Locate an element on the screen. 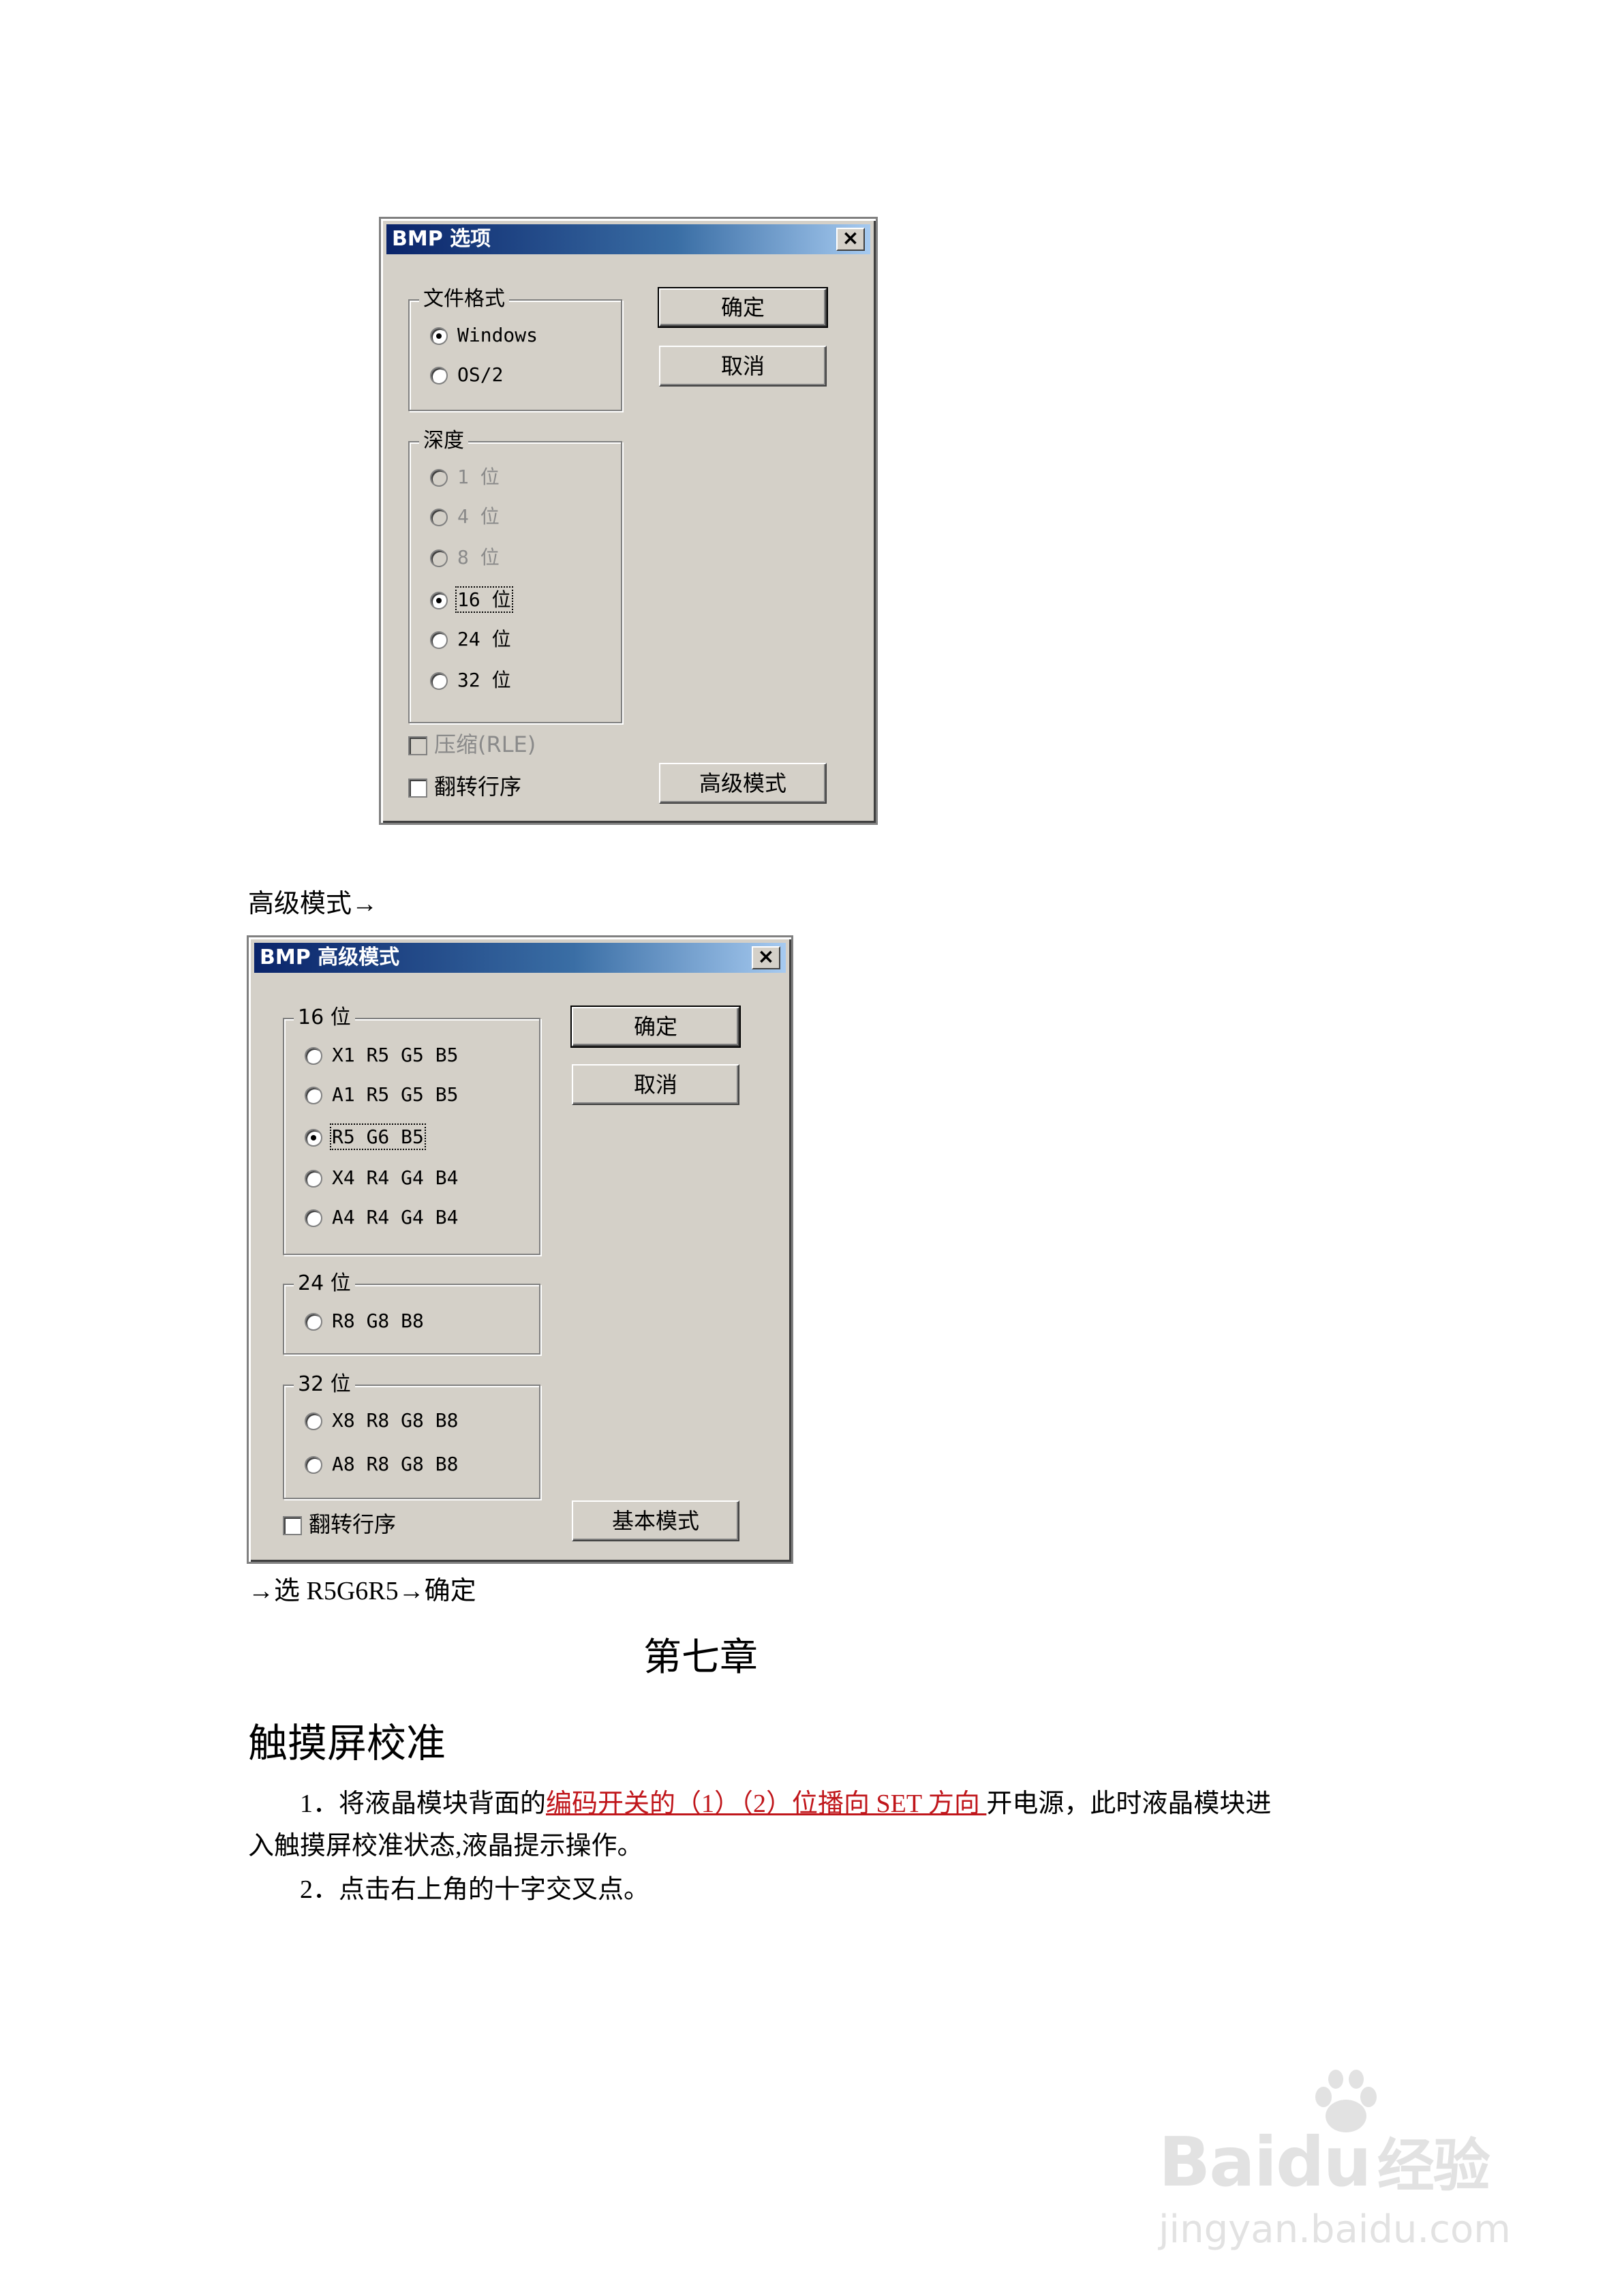 This screenshot has height=2296, width=1622. basic-mode-button: 基本模式 is located at coordinates (655, 1520).